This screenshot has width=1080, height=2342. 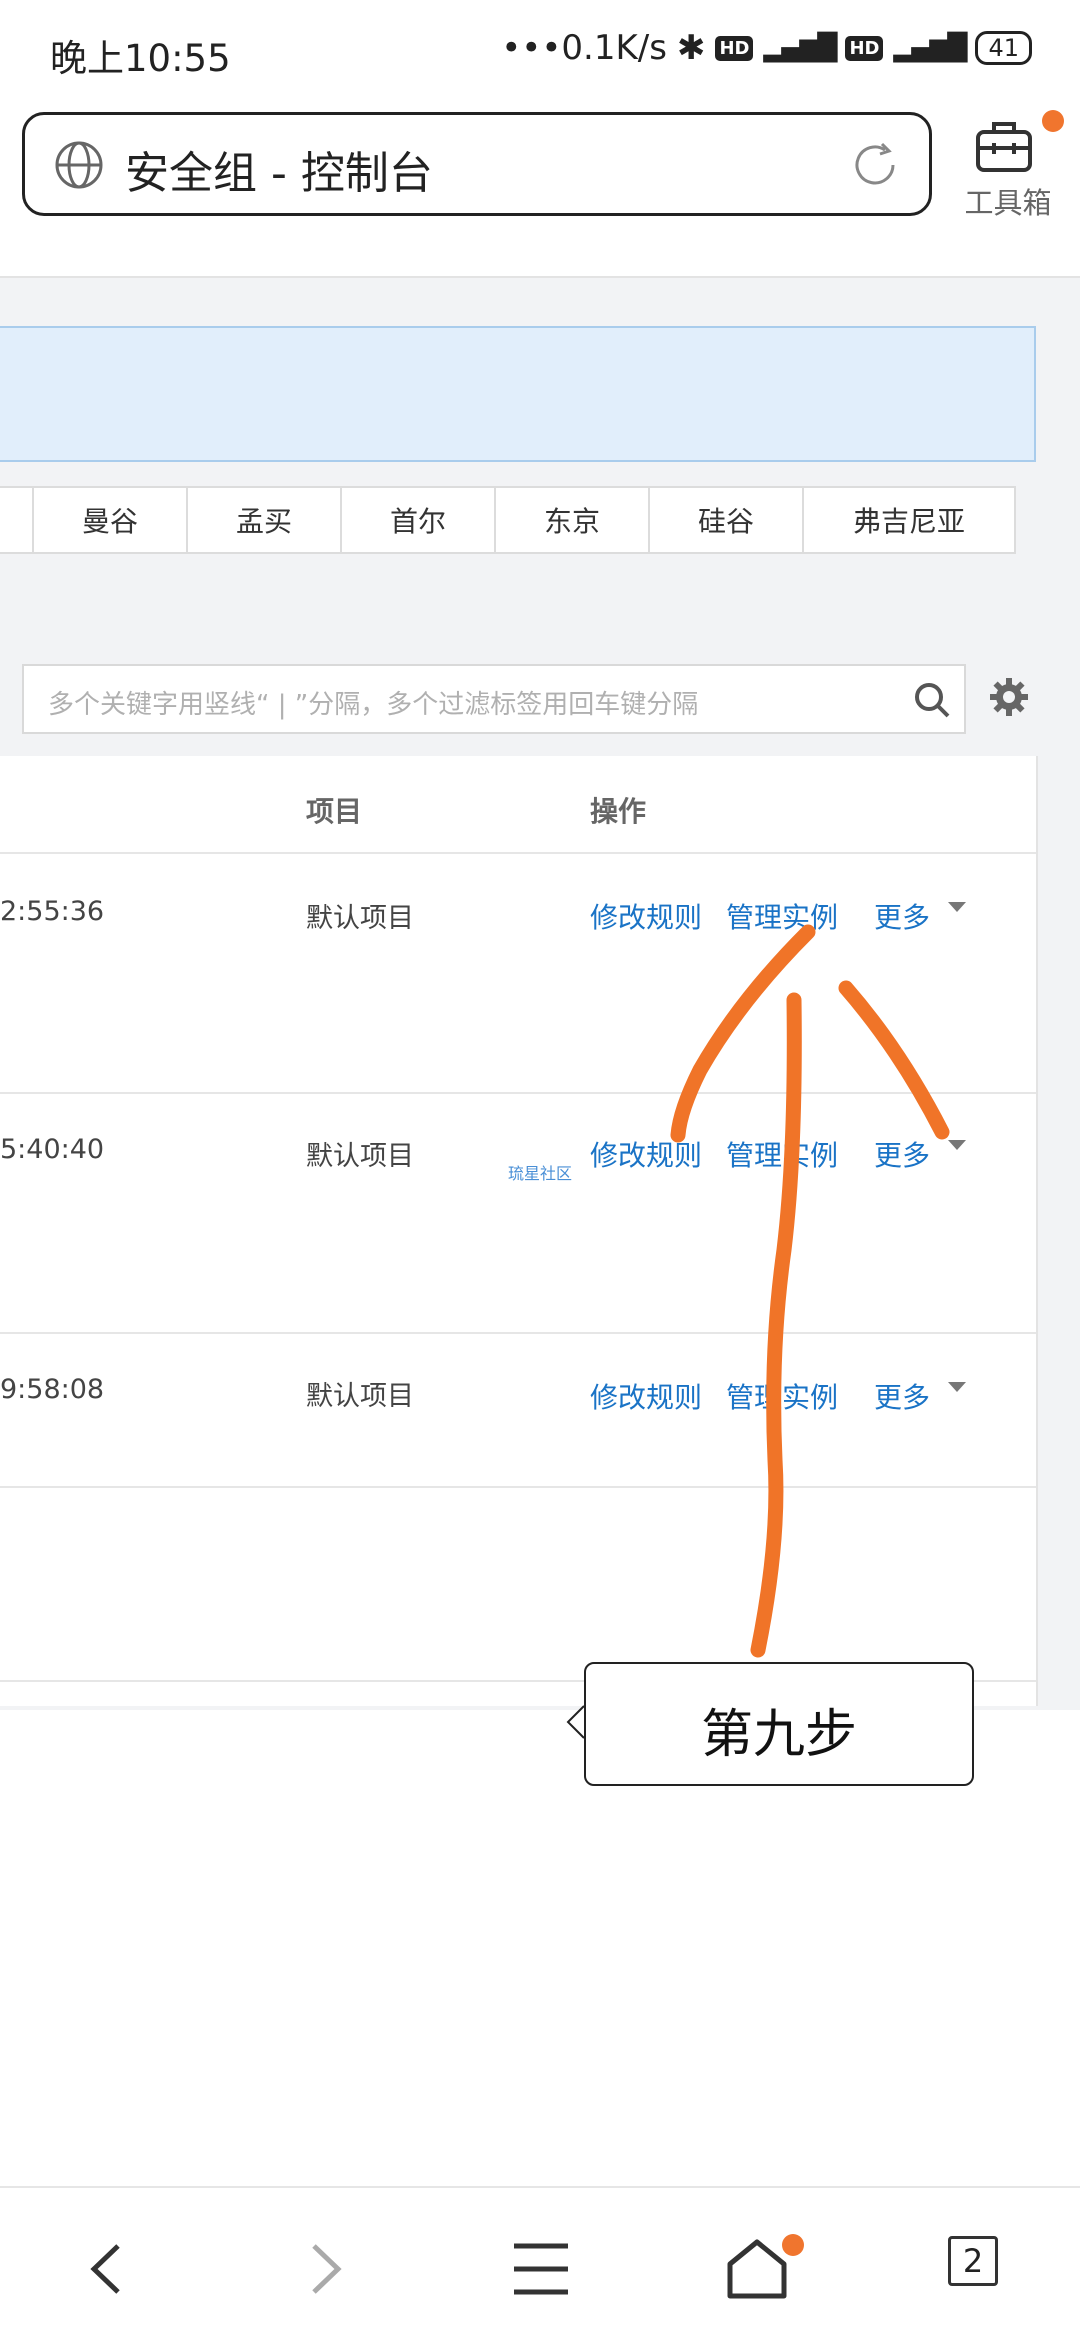 I want to click on signal-icon: ▂▄▆█, so click(x=800, y=48).